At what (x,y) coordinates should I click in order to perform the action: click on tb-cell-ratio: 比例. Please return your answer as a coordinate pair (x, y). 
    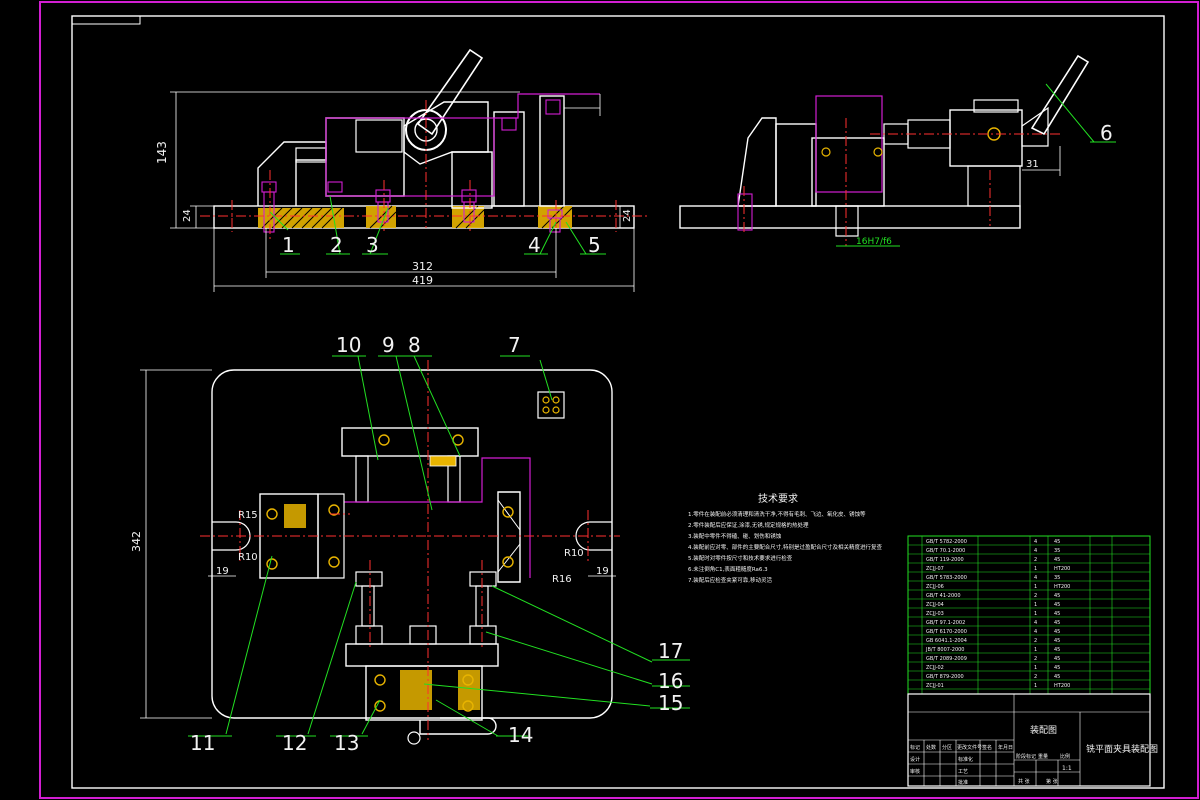
    Looking at the image, I should click on (1065, 756).